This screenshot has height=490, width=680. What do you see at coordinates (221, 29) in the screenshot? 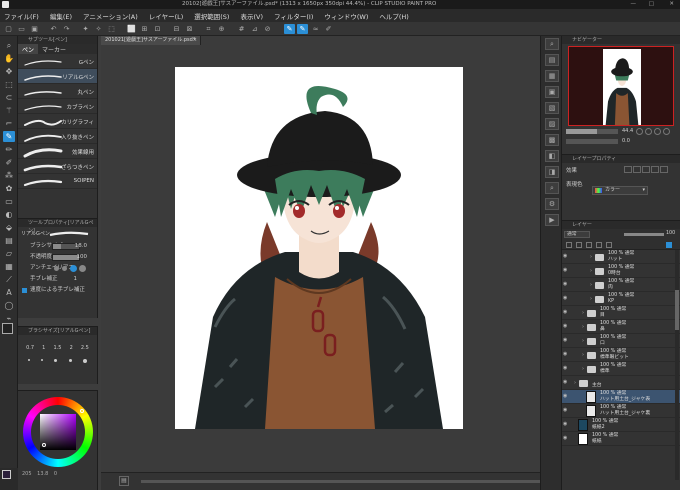
I see `snap-icon: ⊕` at bounding box center [221, 29].